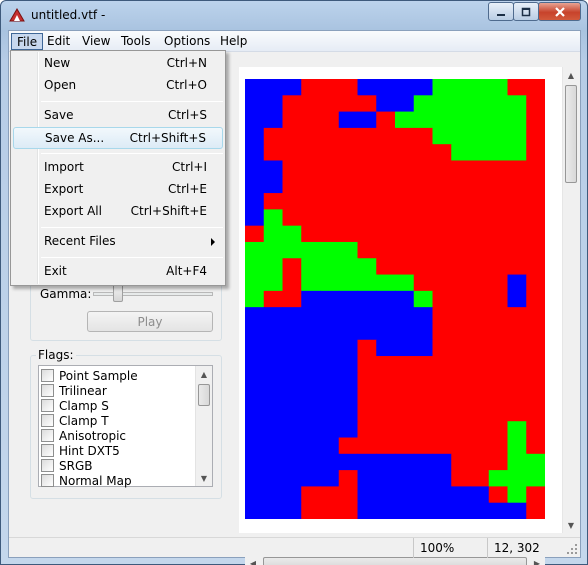  What do you see at coordinates (64, 167) in the screenshot?
I see `menu-item-label: Import` at bounding box center [64, 167].